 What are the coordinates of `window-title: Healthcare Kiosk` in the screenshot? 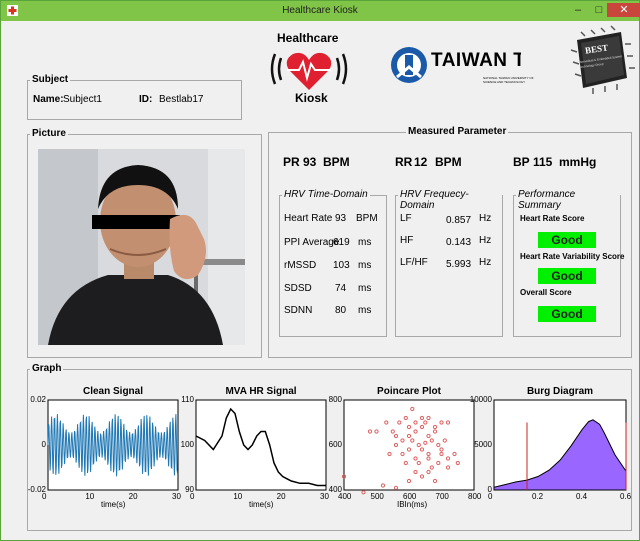 It's located at (320, 10).